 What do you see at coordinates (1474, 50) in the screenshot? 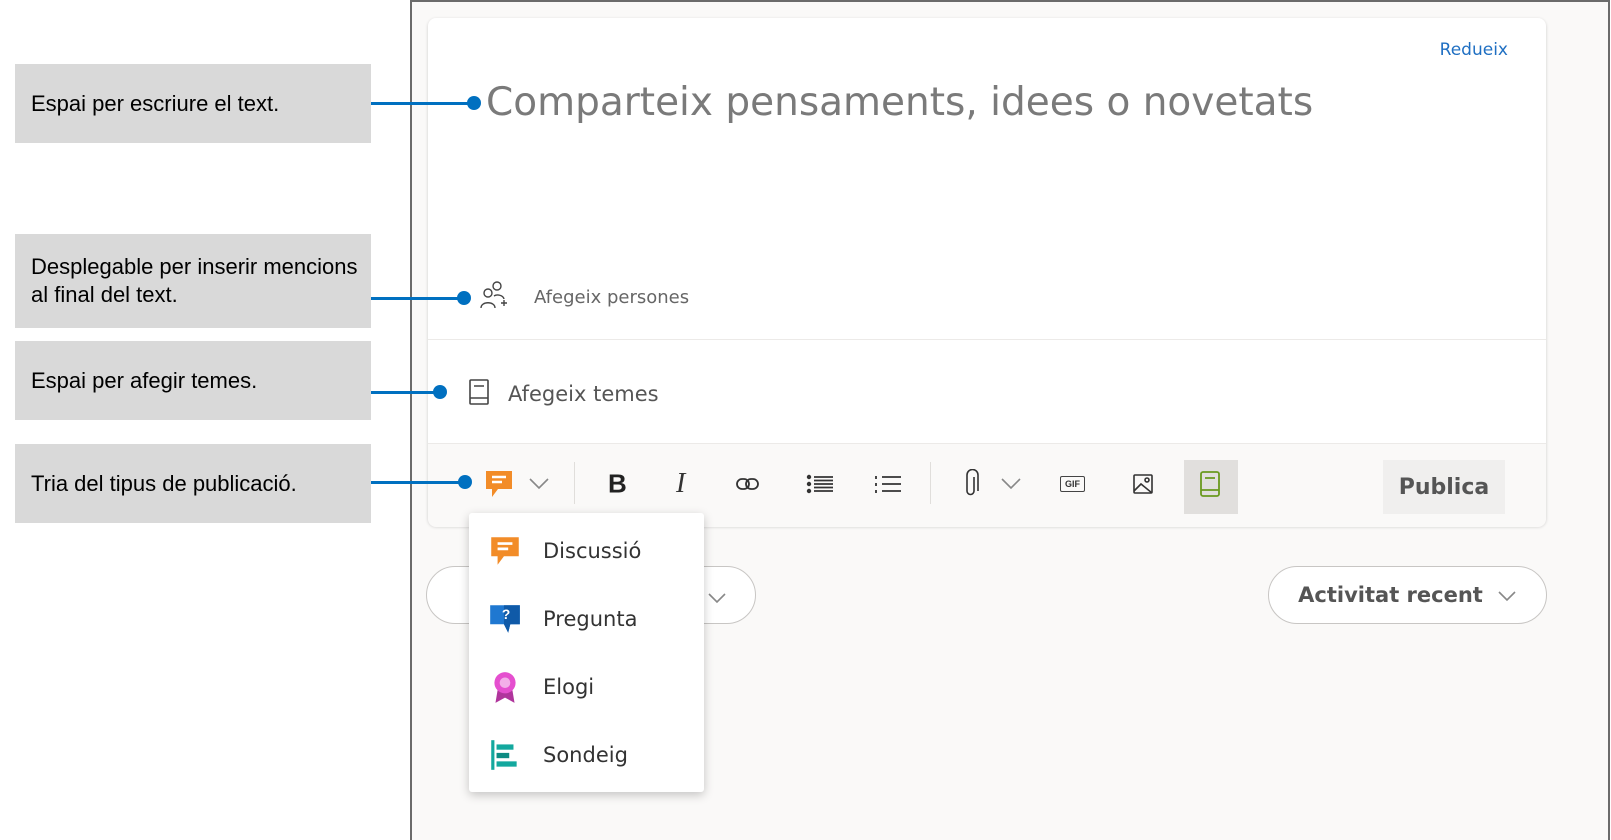
I see `collapse-link: Redueix` at bounding box center [1474, 50].